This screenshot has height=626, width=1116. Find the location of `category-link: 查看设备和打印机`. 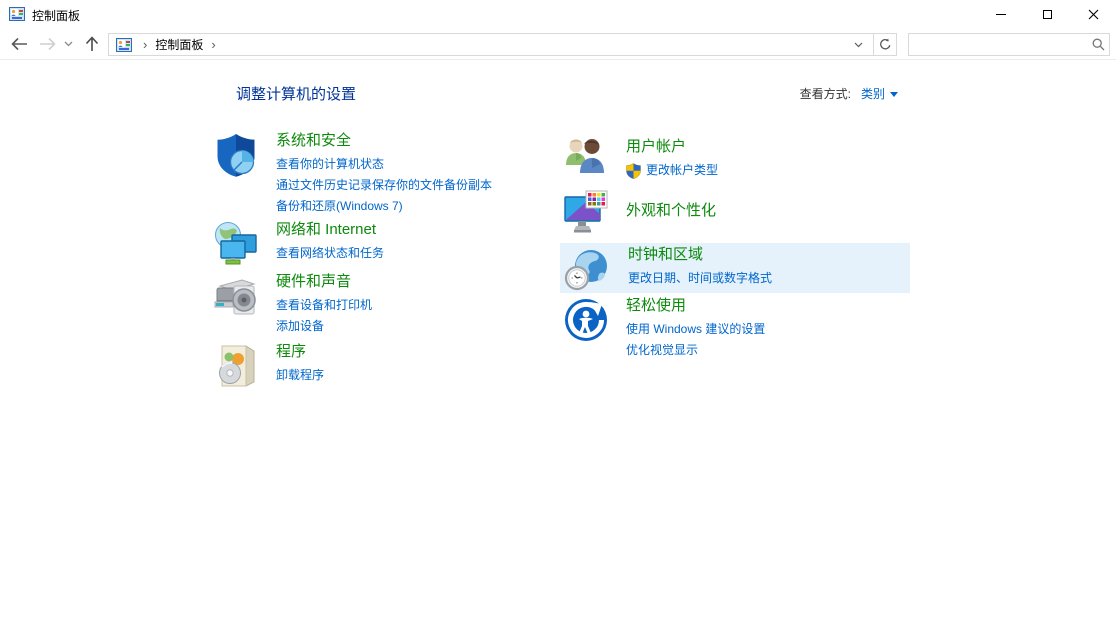

category-link: 查看设备和打印机 is located at coordinates (324, 305).